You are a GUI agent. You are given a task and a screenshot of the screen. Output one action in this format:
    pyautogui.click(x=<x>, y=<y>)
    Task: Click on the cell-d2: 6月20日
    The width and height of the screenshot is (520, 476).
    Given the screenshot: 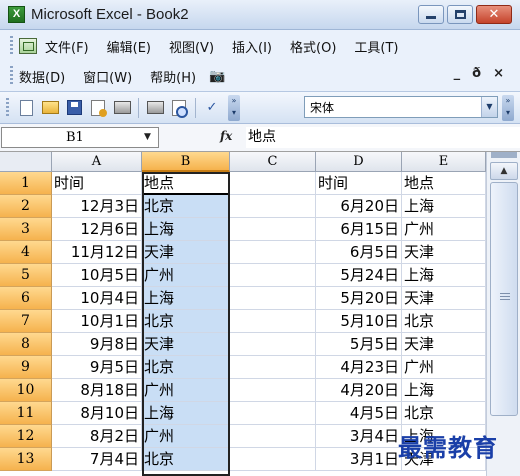 What is the action you would take?
    pyautogui.click(x=359, y=206)
    